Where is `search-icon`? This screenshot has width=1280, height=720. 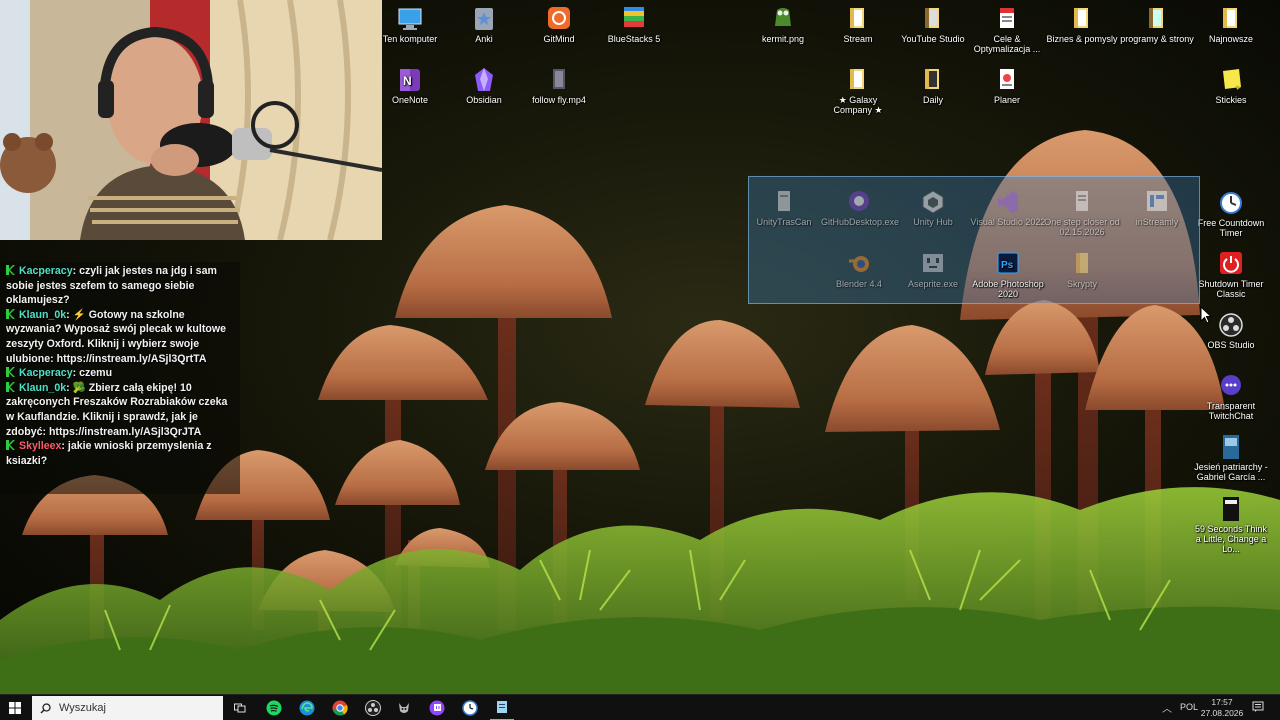 search-icon is located at coordinates (45, 708).